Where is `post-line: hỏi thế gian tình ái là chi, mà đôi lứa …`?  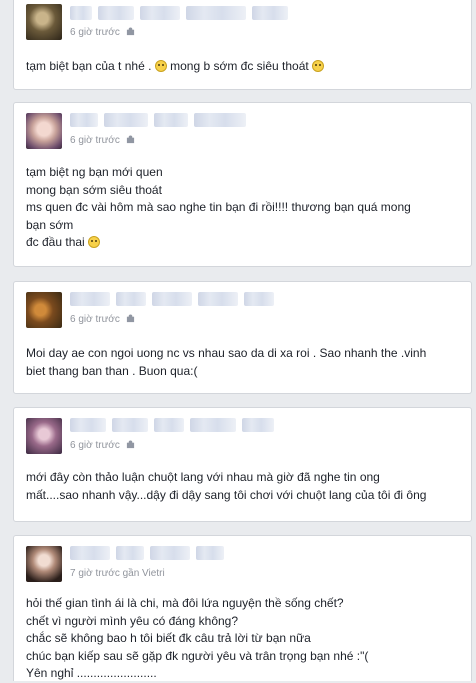 post-line: hỏi thế gian tình ái là chi, mà đôi lứa … is located at coordinates (185, 603).